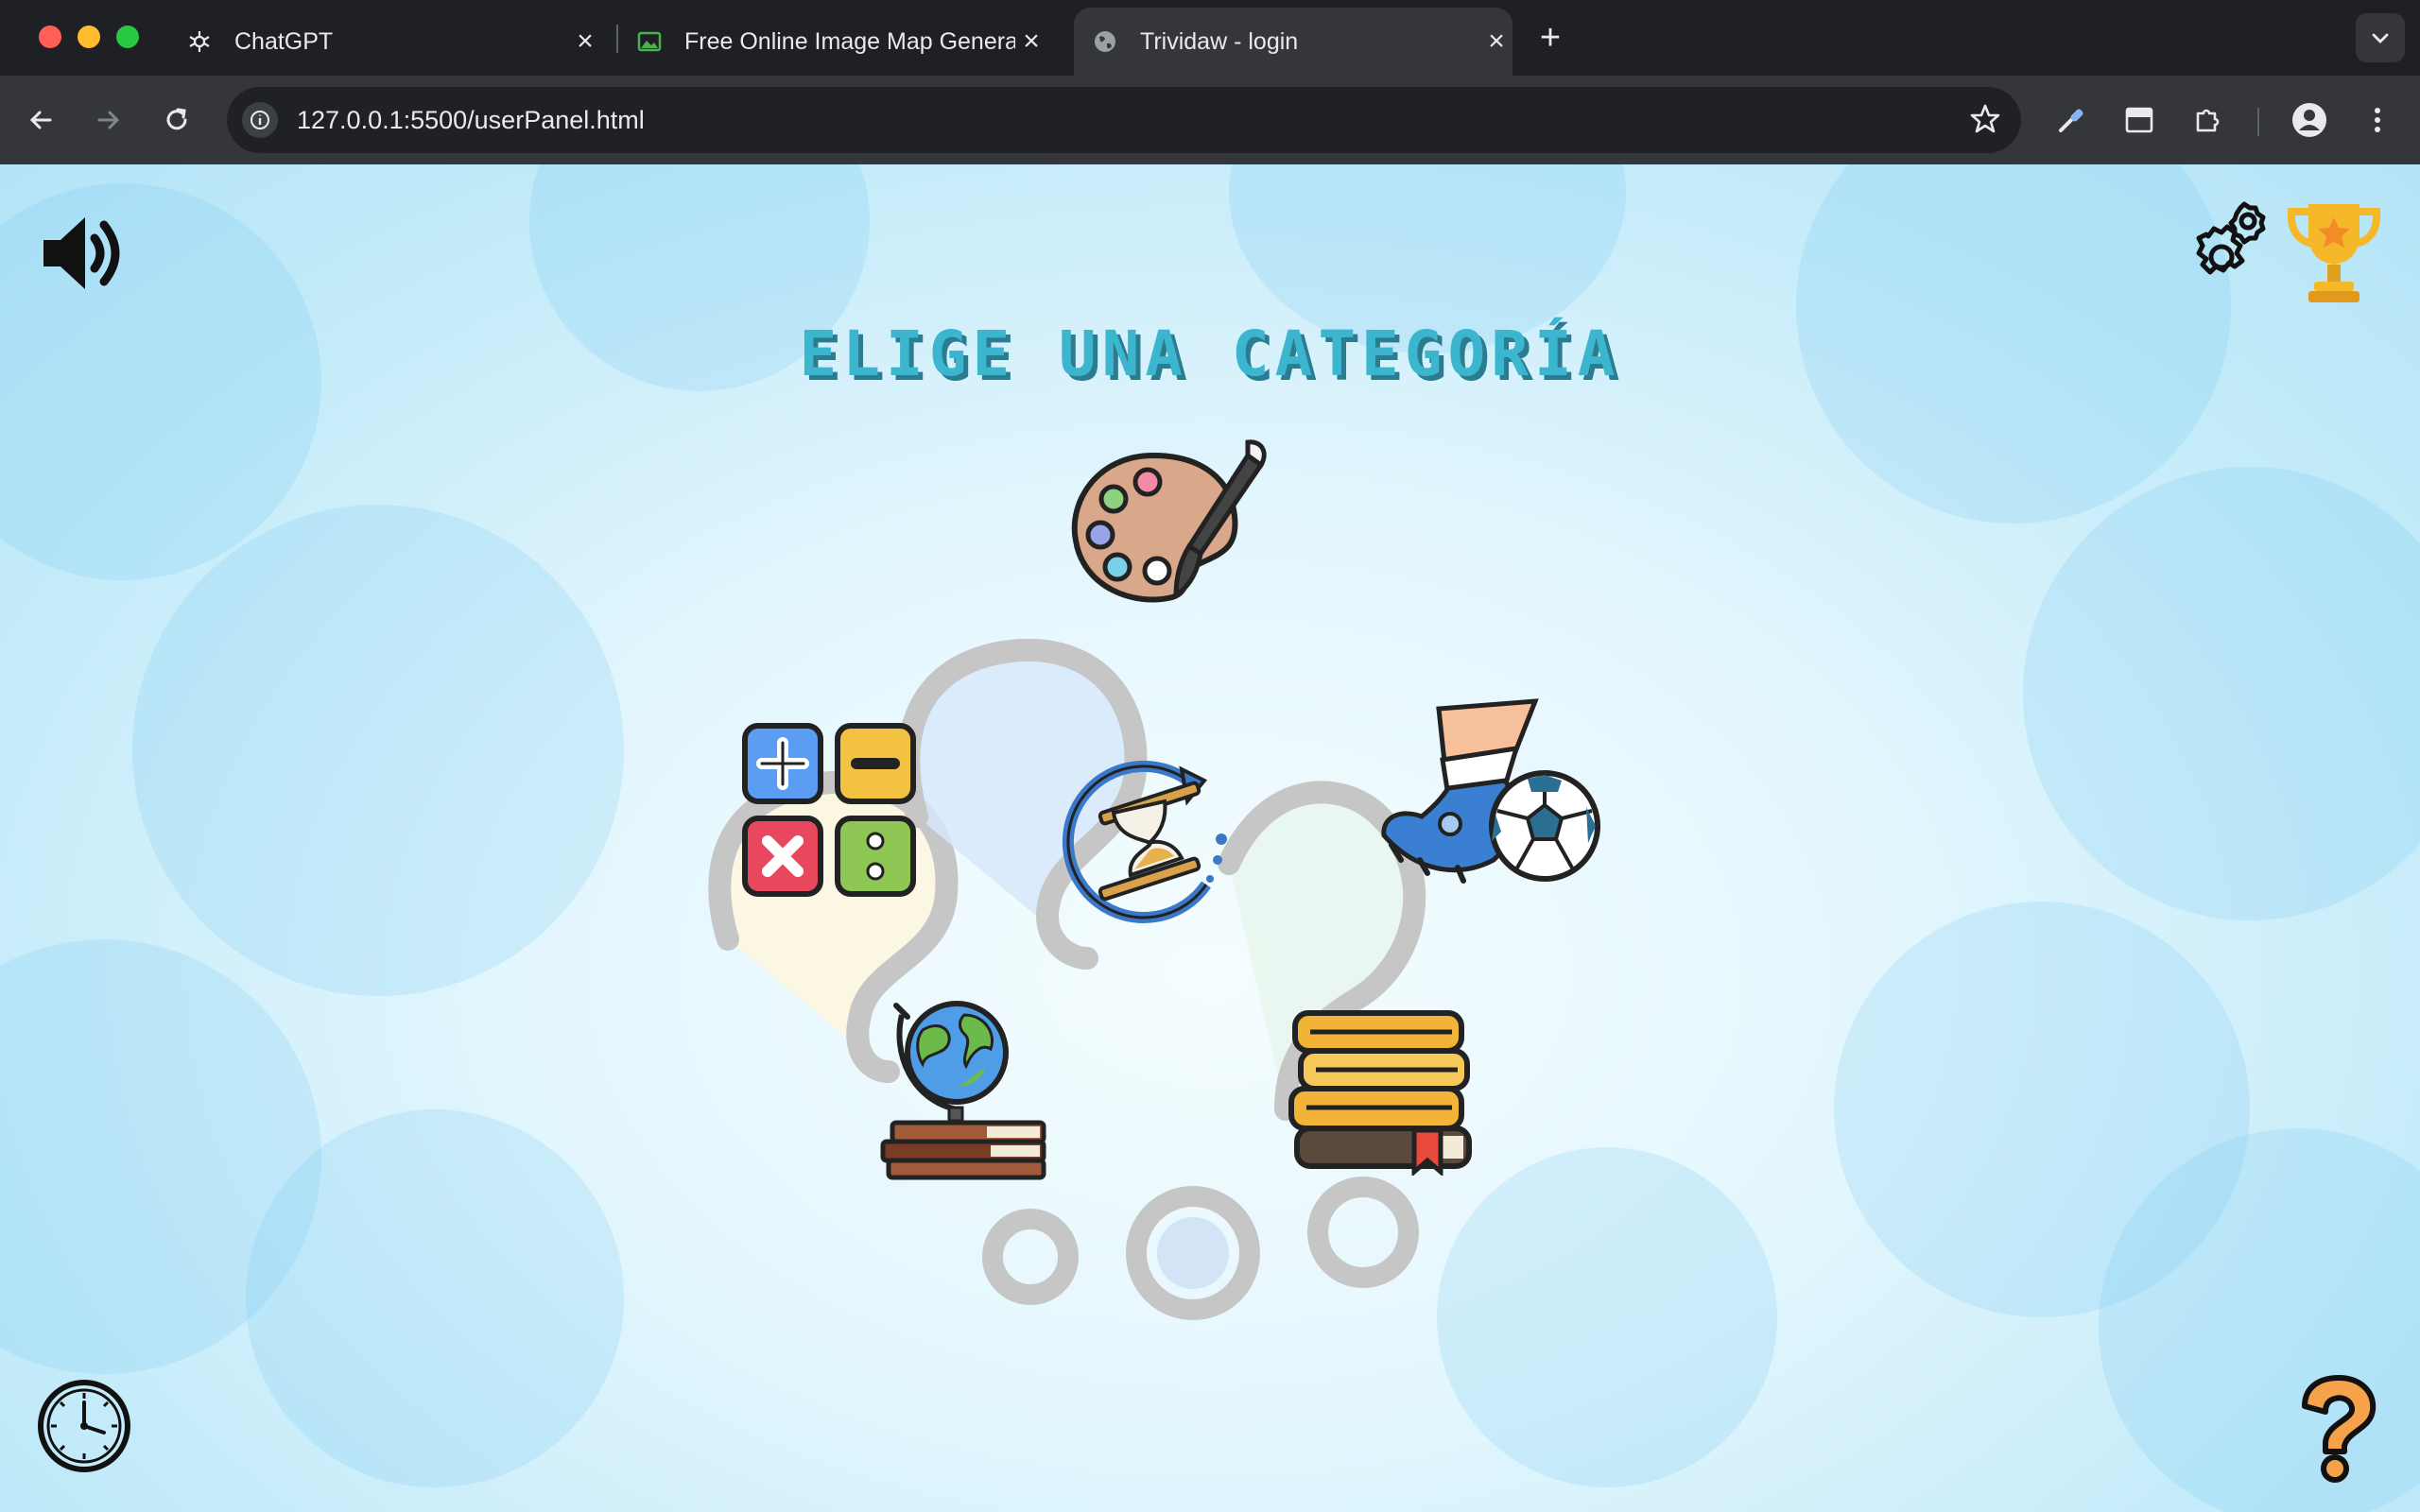  I want to click on question-mark-icon, so click(2339, 1429).